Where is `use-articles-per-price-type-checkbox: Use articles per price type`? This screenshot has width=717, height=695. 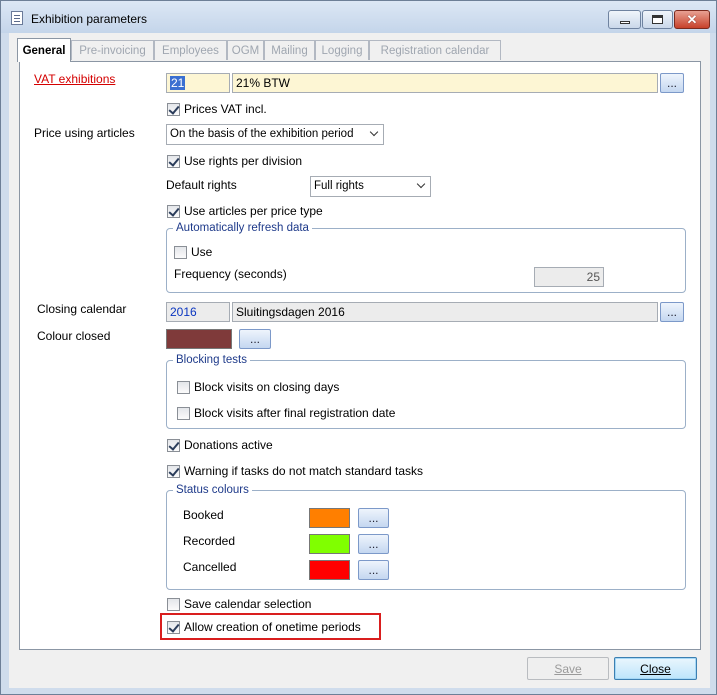
use-articles-per-price-type-checkbox: Use articles per price type is located at coordinates (245, 211).